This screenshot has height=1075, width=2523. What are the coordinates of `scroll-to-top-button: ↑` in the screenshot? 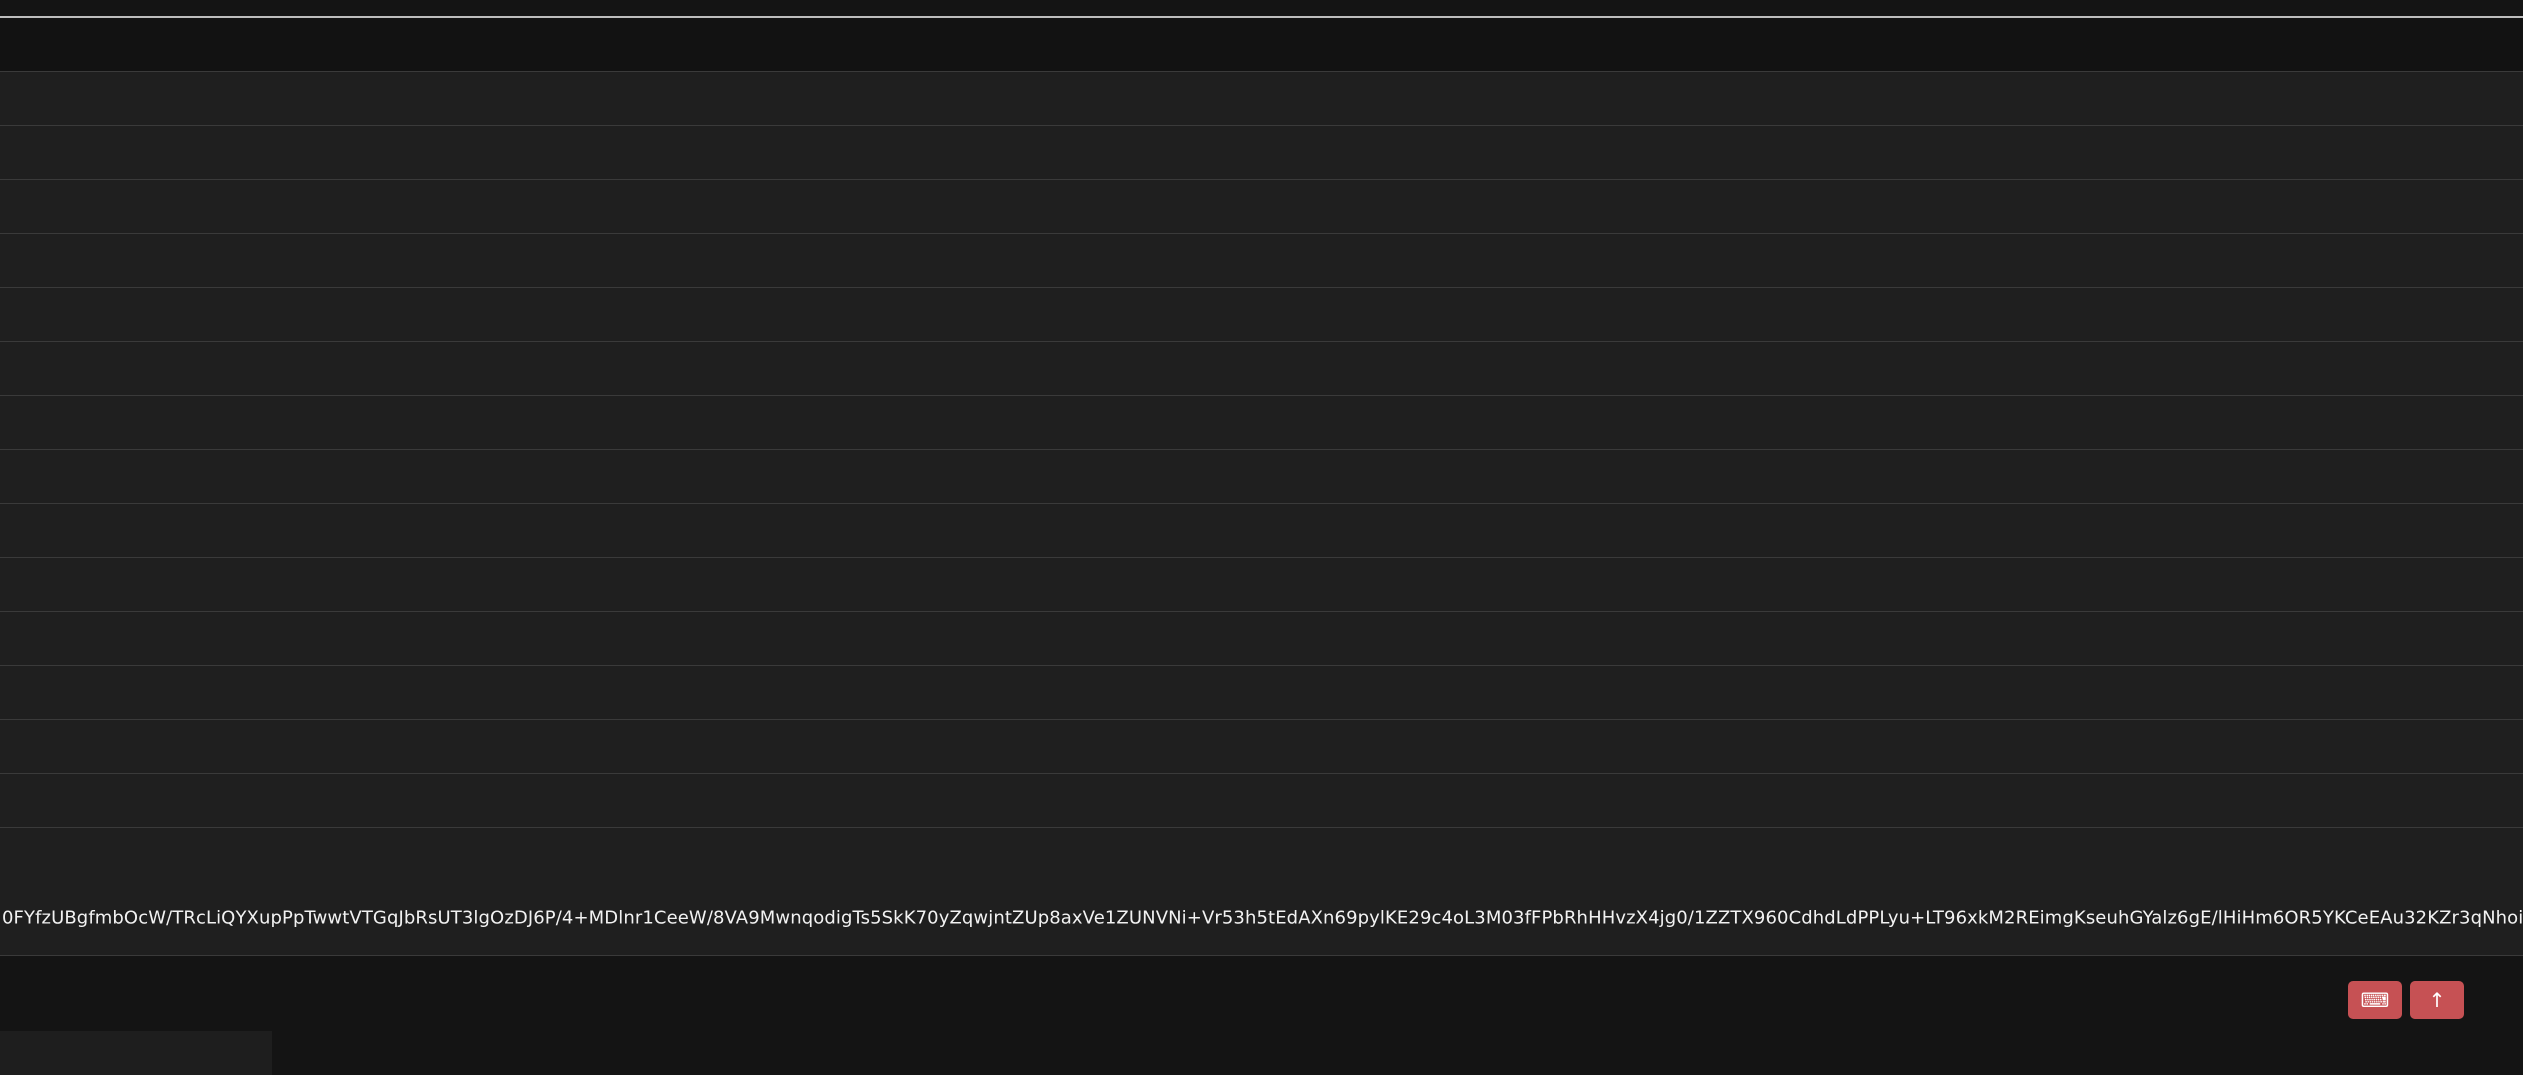 It's located at (2437, 1000).